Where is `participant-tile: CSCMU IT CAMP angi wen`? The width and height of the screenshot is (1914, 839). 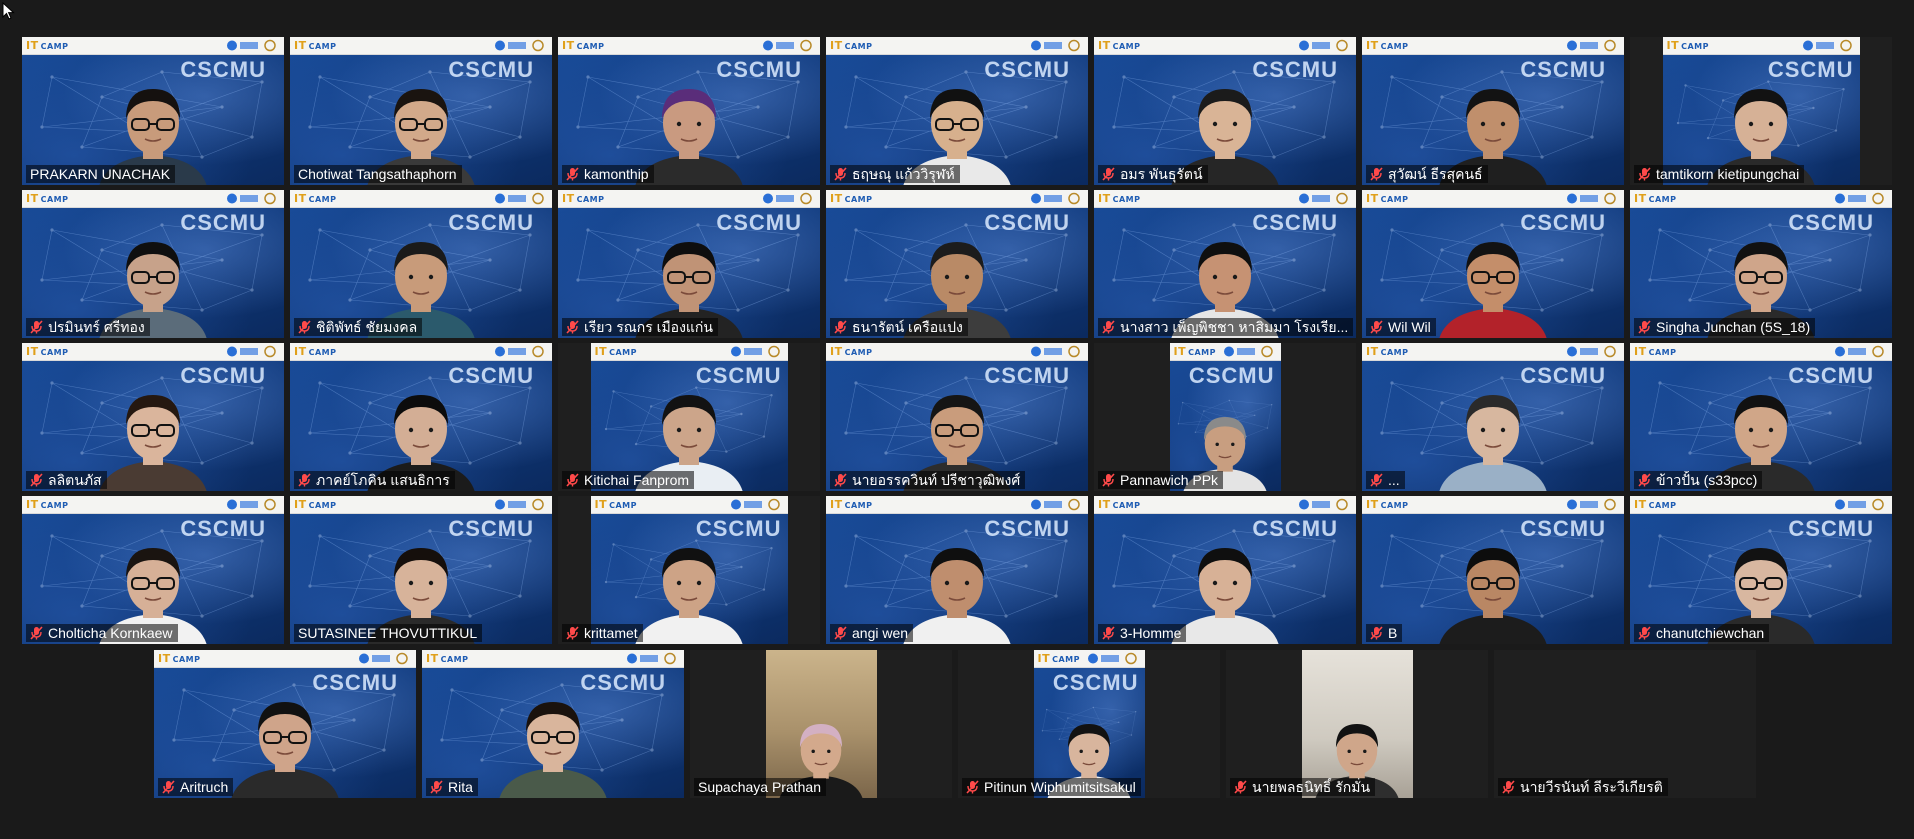 participant-tile: CSCMU IT CAMP angi wen is located at coordinates (957, 570).